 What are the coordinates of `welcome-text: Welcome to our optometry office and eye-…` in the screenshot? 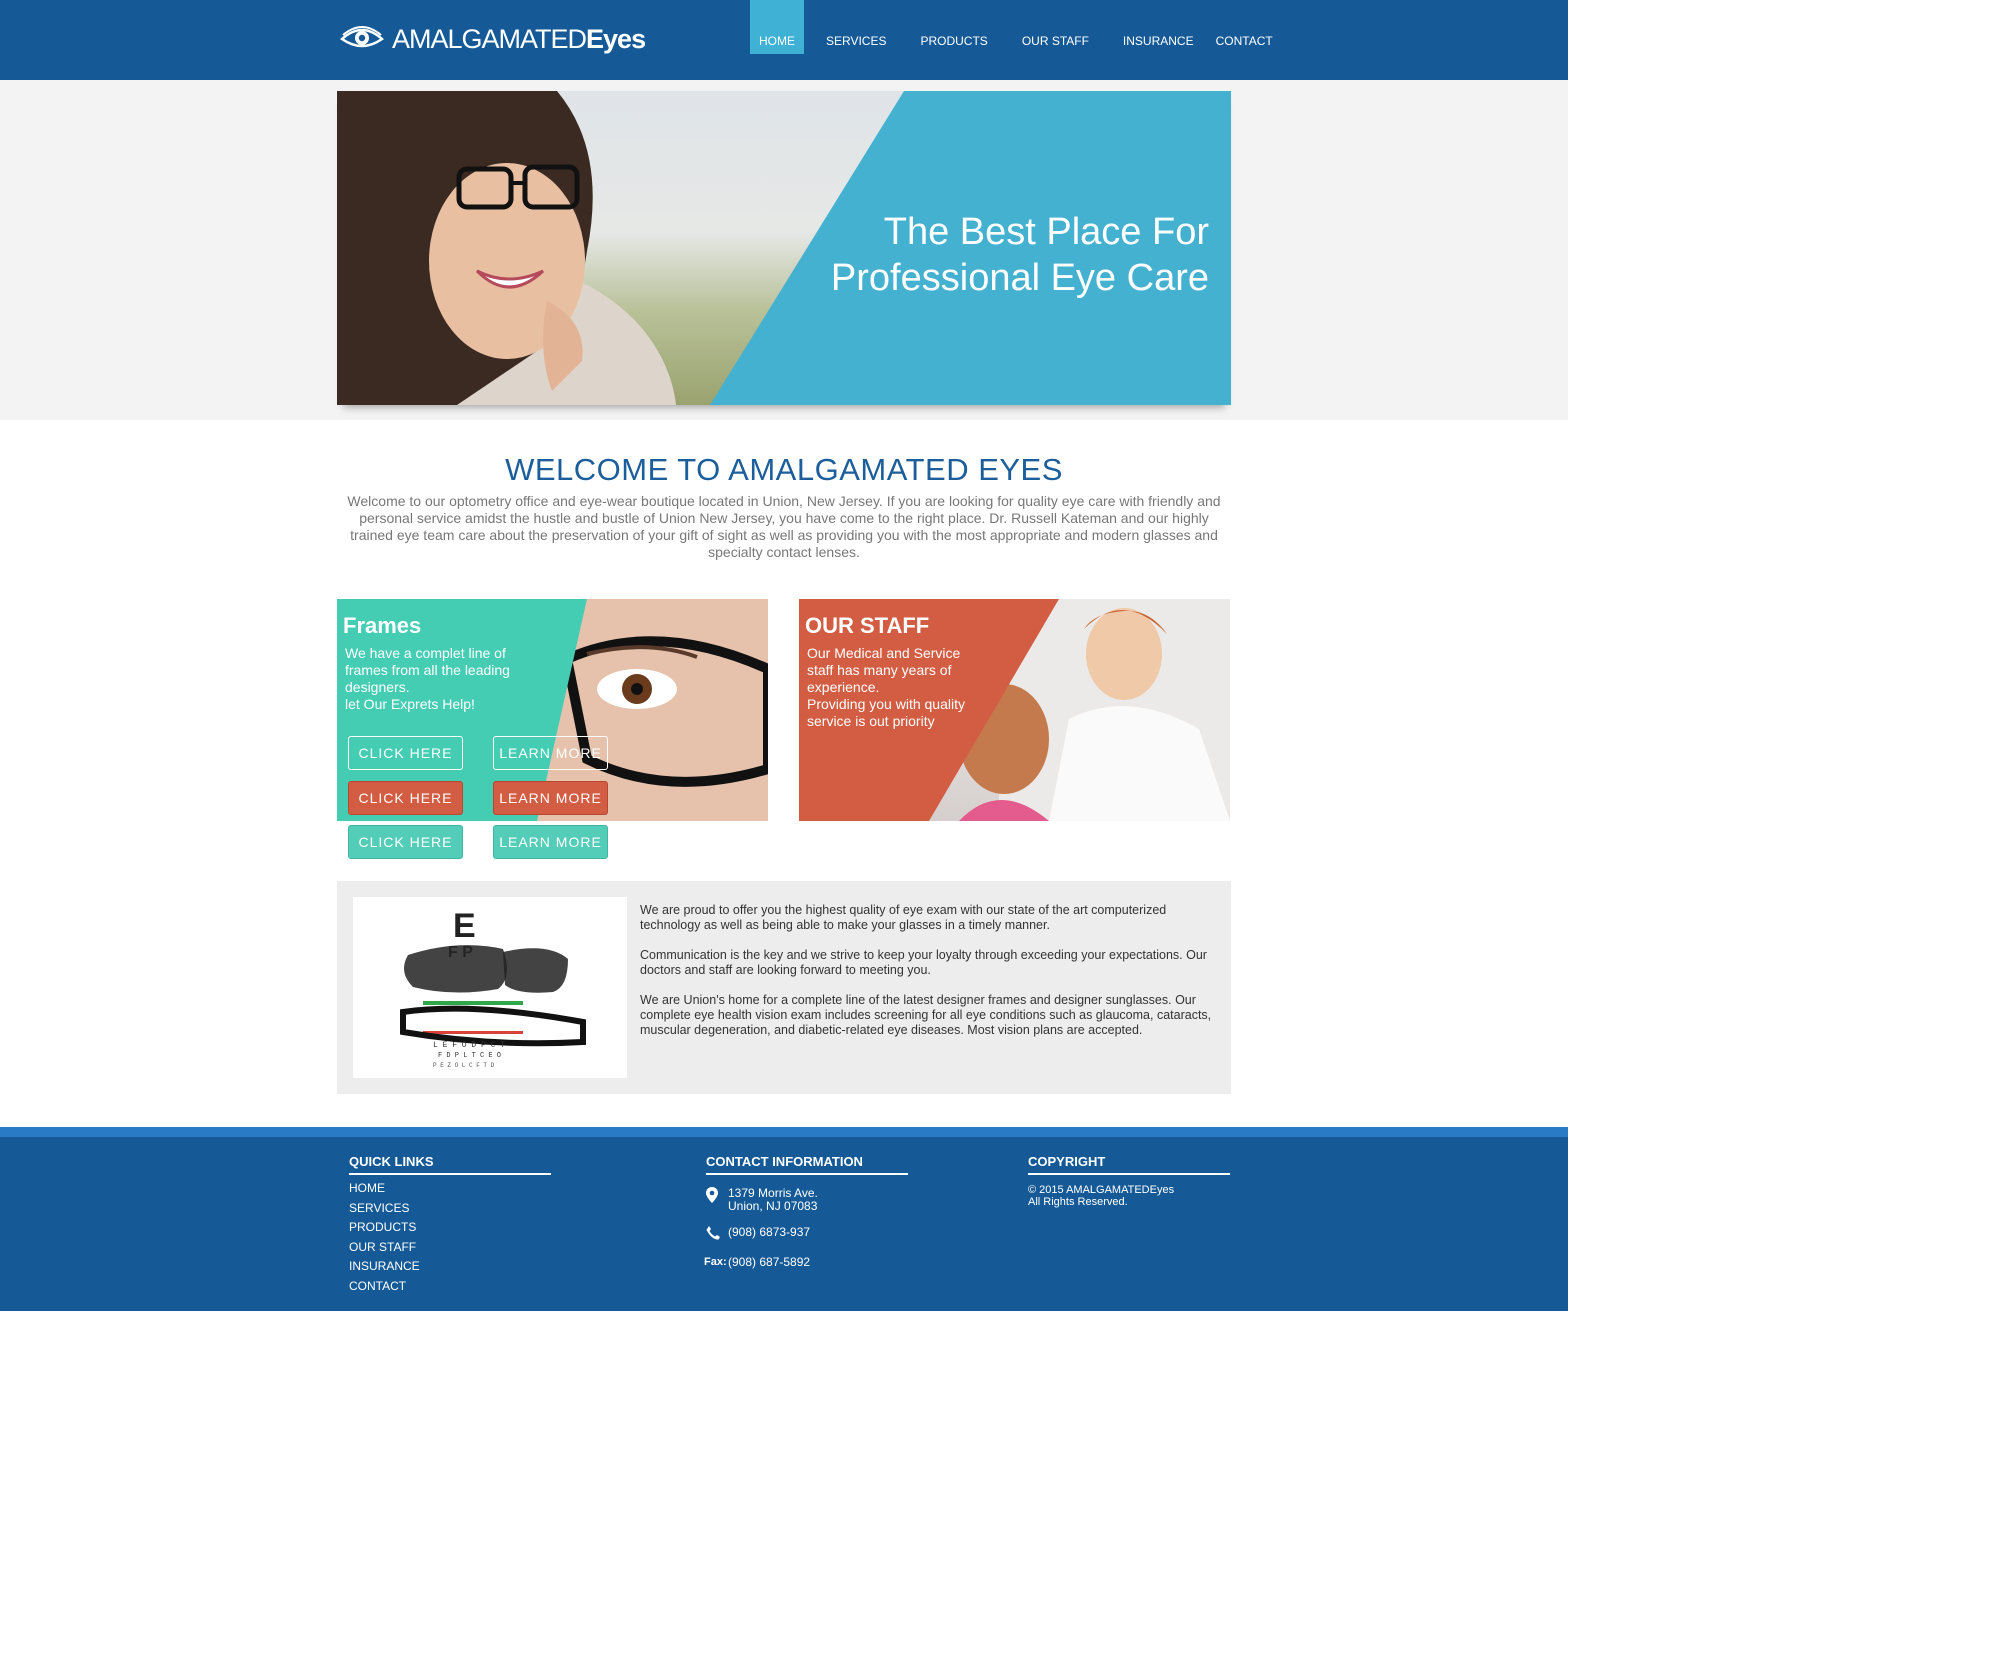 It's located at (784, 526).